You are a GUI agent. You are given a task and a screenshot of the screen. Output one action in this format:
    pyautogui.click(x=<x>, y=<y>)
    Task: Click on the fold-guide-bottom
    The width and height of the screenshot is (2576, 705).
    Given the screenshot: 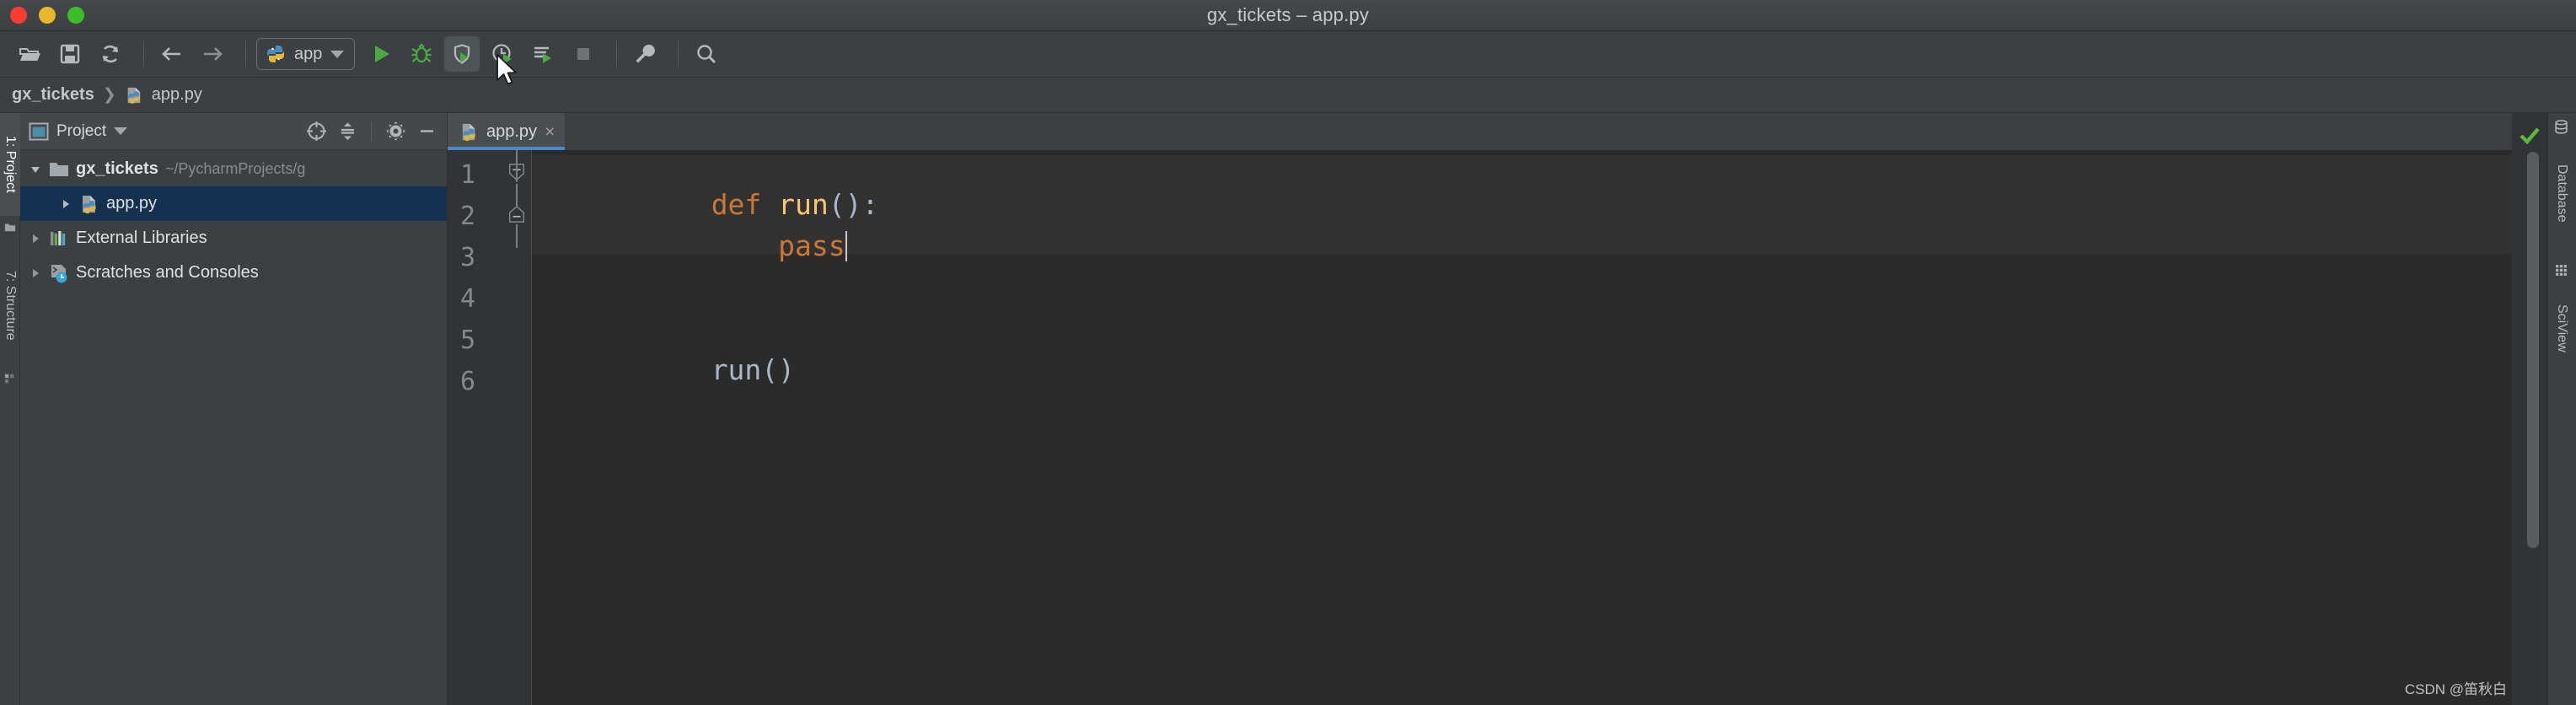 What is the action you would take?
    pyautogui.click(x=517, y=236)
    